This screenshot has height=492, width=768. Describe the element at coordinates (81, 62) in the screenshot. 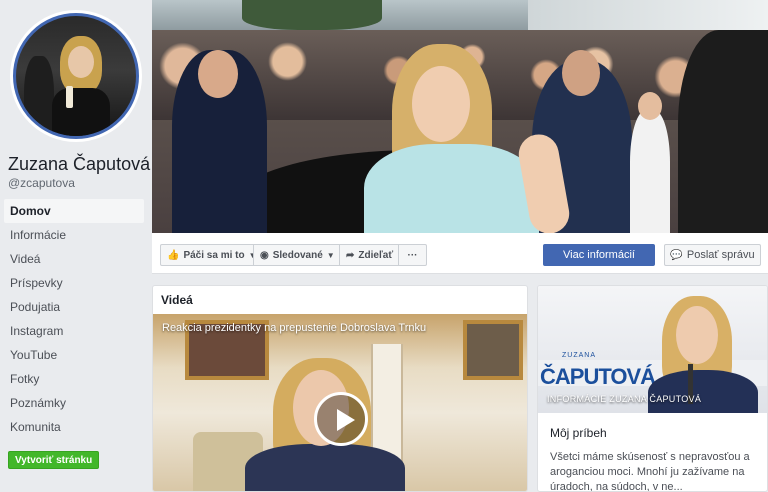

I see `profile-photo-face` at that location.